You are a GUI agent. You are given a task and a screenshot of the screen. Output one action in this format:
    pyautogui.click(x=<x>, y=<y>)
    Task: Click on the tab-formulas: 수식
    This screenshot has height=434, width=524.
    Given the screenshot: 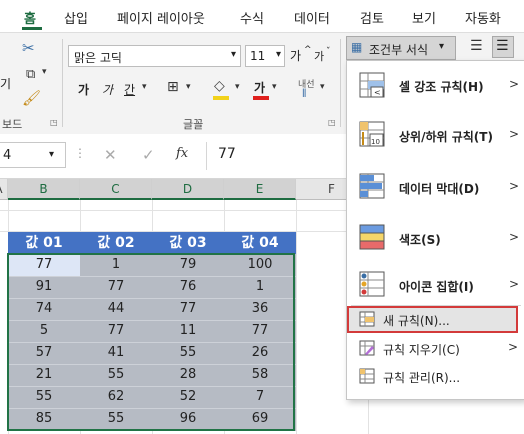 What is the action you would take?
    pyautogui.click(x=252, y=17)
    